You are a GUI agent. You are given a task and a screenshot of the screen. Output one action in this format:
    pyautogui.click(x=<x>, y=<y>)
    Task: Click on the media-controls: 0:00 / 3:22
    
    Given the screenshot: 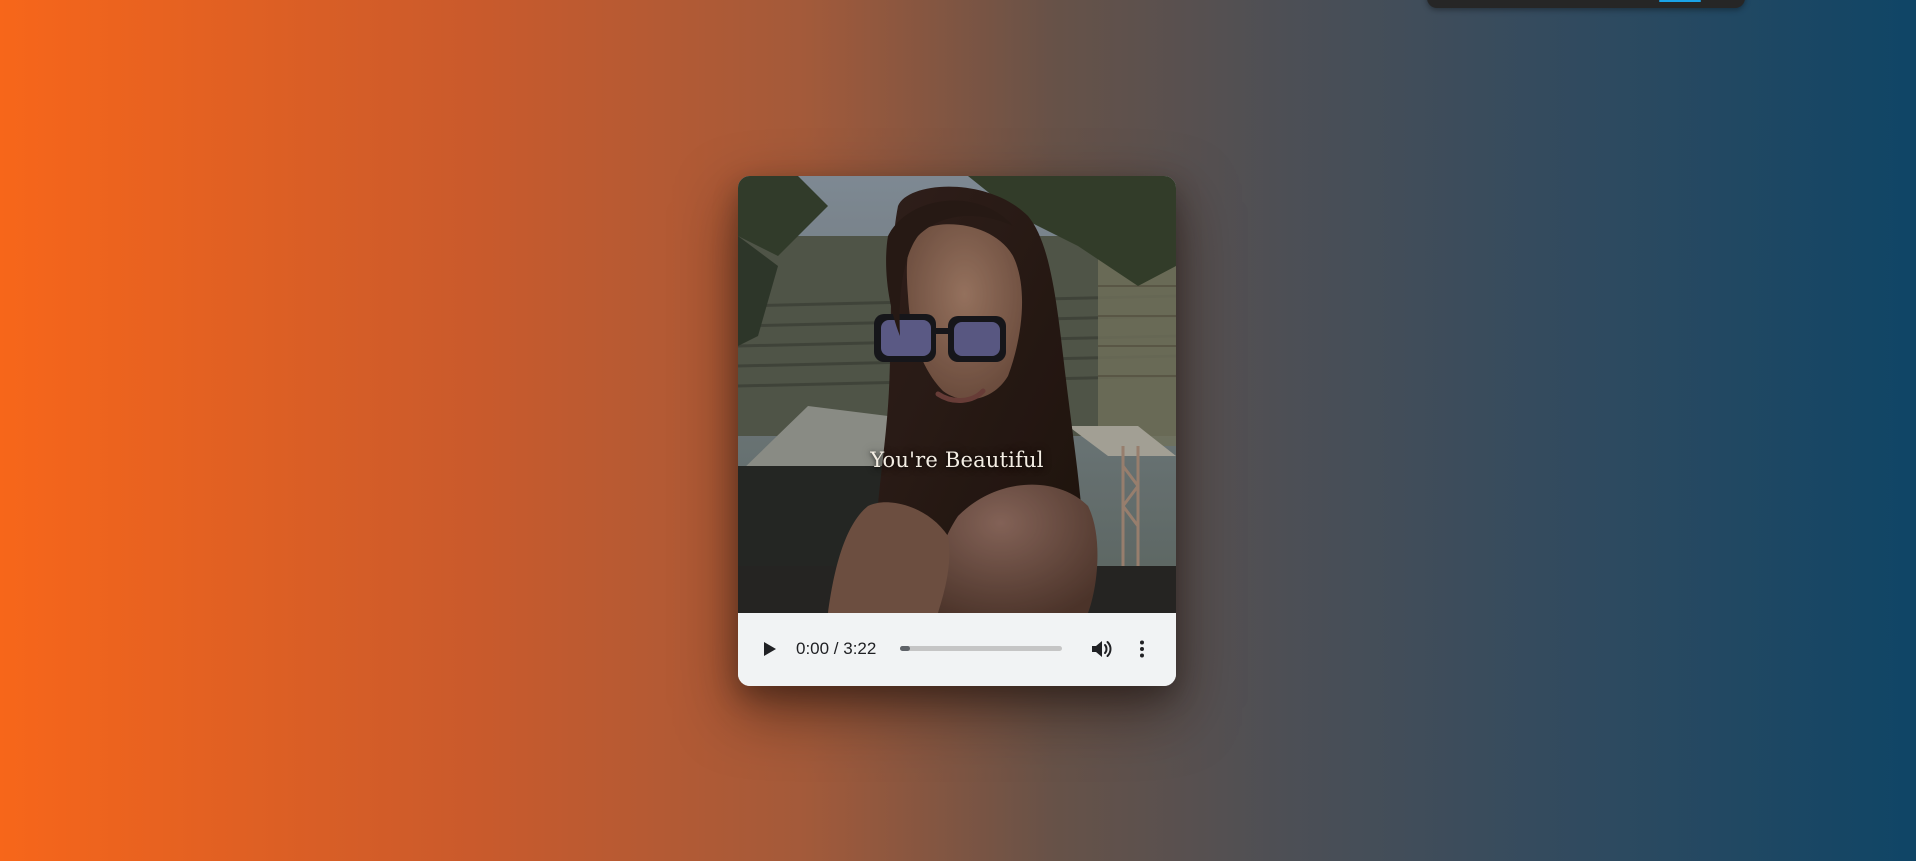 What is the action you would take?
    pyautogui.click(x=957, y=649)
    